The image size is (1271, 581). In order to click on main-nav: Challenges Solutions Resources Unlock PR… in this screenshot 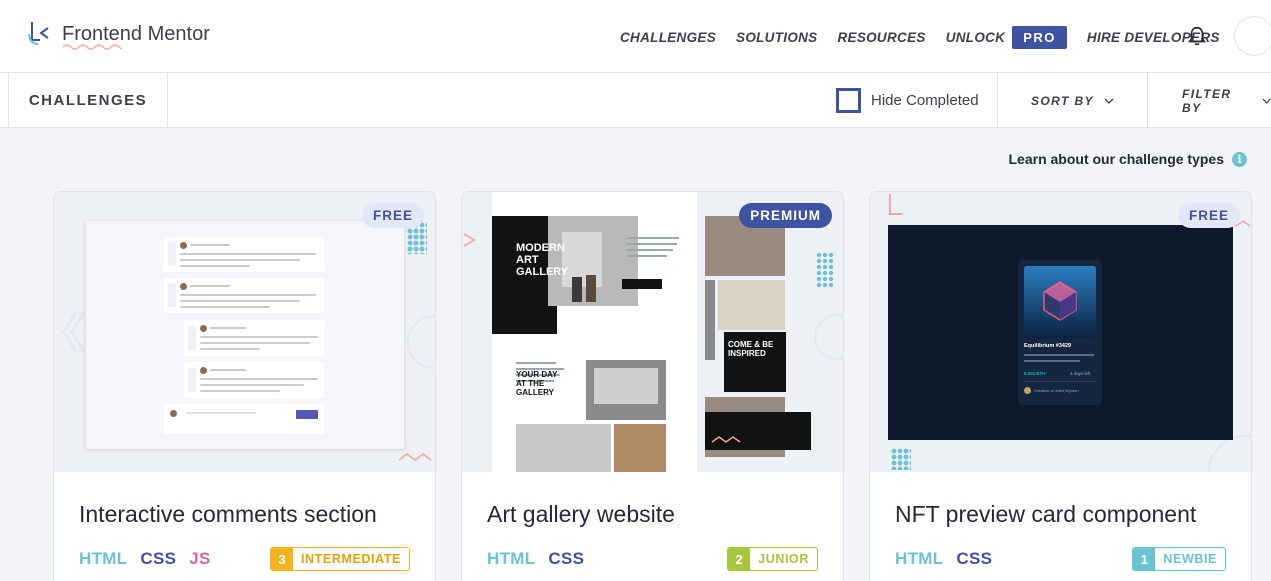, I will do `click(930, 37)`.